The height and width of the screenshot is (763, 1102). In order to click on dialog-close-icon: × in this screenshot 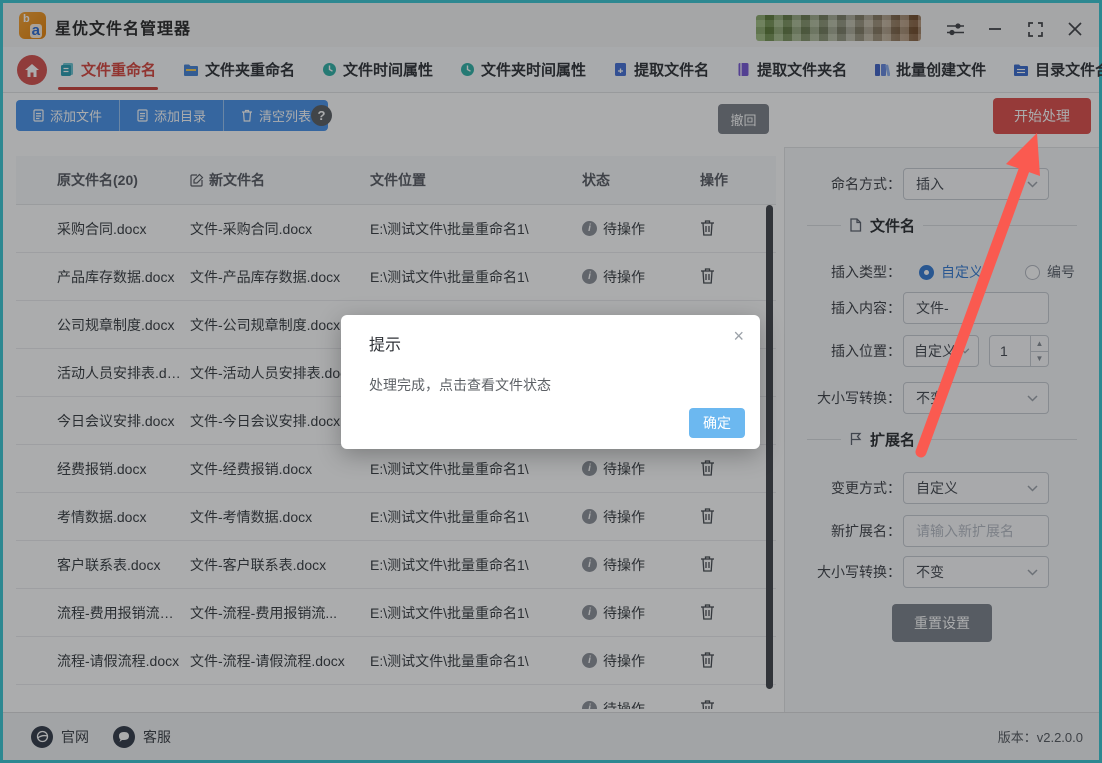, I will do `click(738, 336)`.